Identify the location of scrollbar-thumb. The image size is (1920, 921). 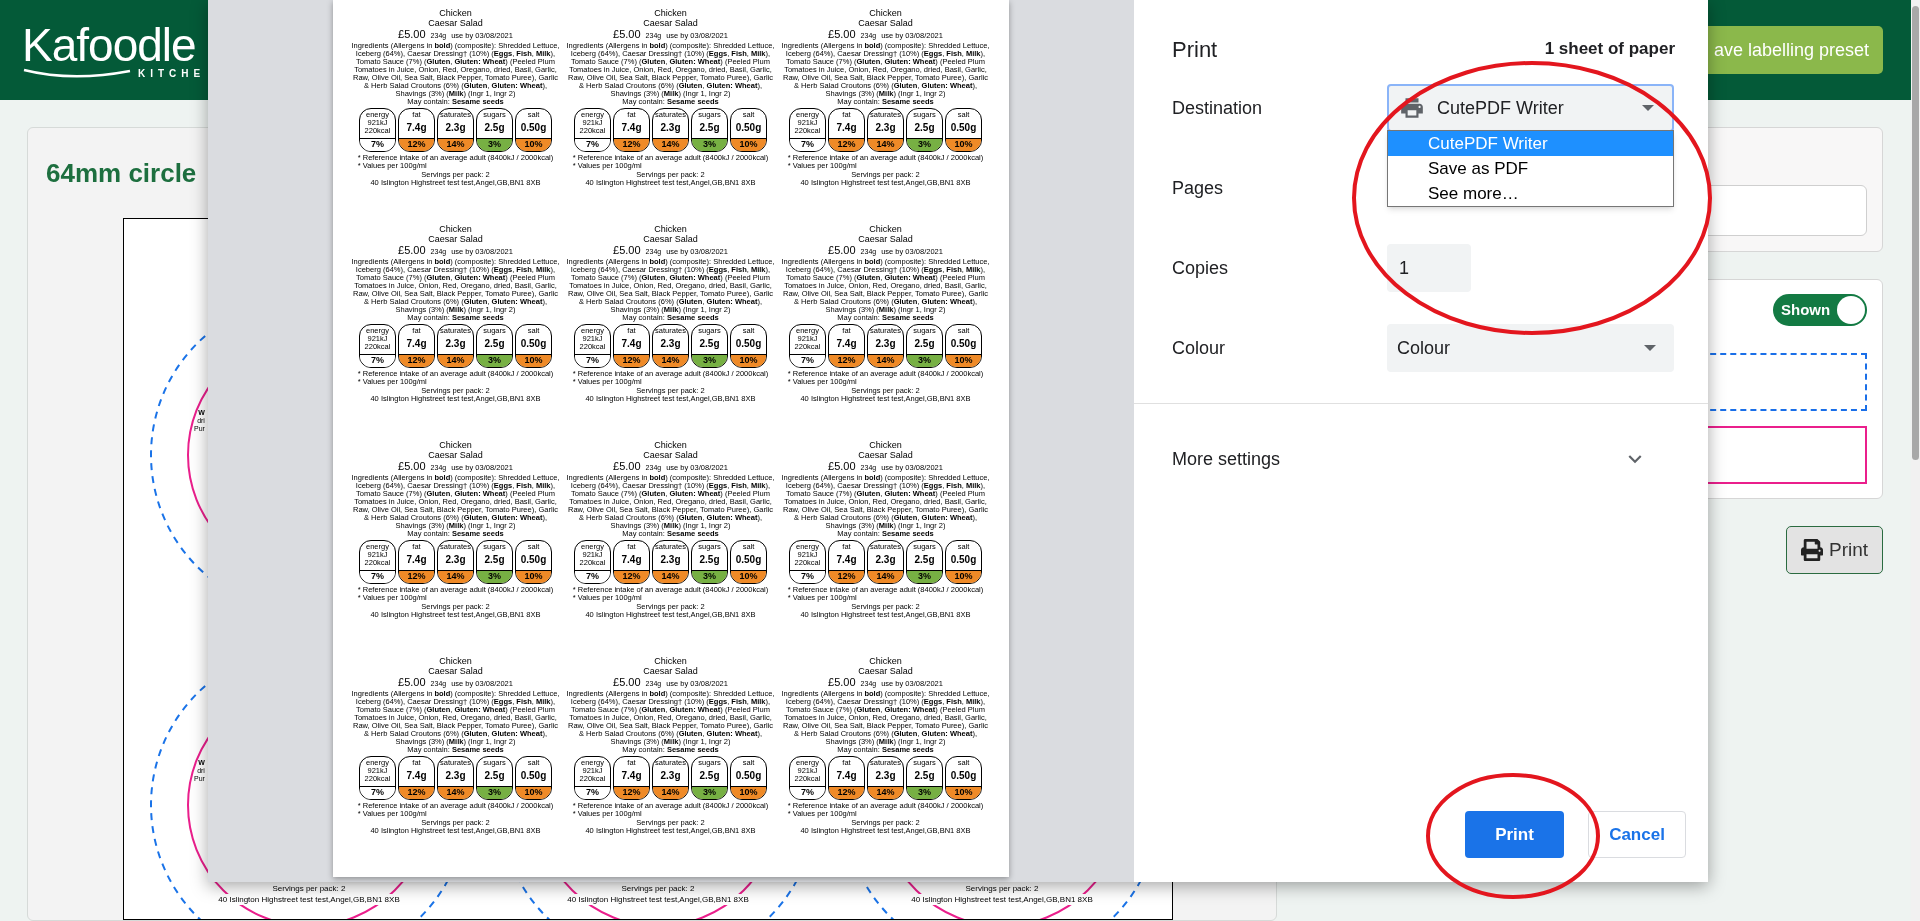
(1915, 233).